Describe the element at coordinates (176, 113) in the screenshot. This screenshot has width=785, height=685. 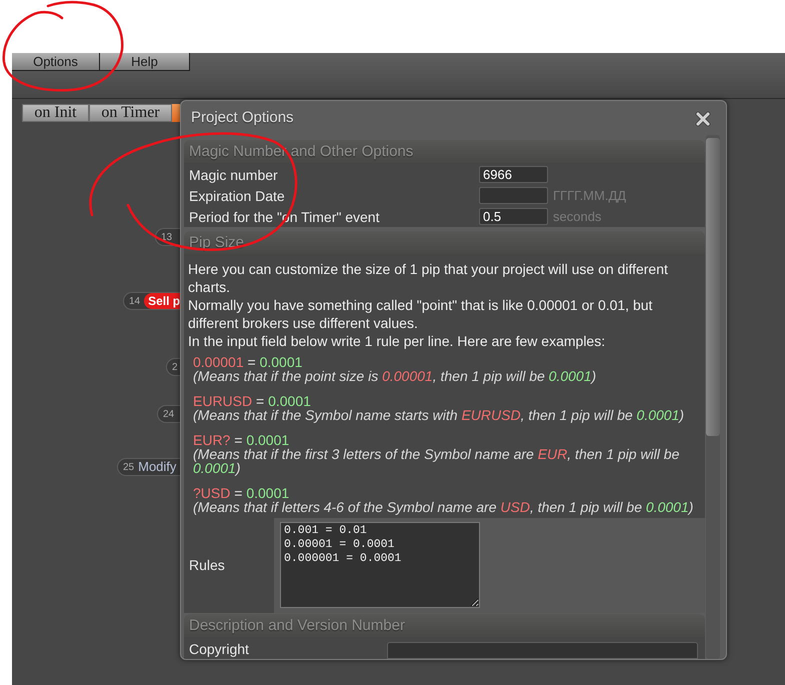
I see `tab-edge` at that location.